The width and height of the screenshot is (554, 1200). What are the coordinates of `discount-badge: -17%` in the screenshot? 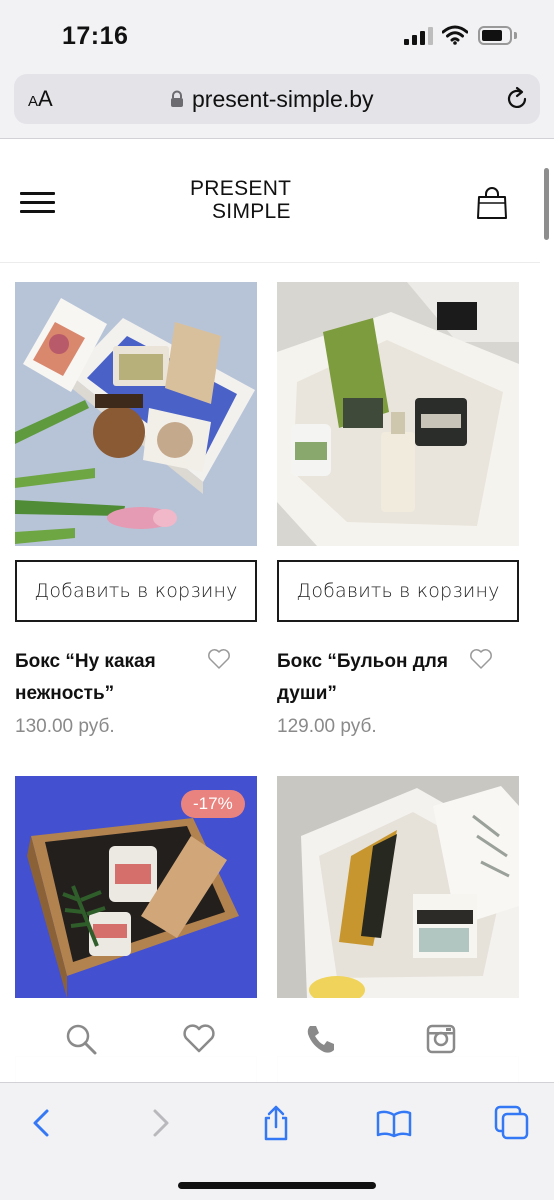 It's located at (213, 804).